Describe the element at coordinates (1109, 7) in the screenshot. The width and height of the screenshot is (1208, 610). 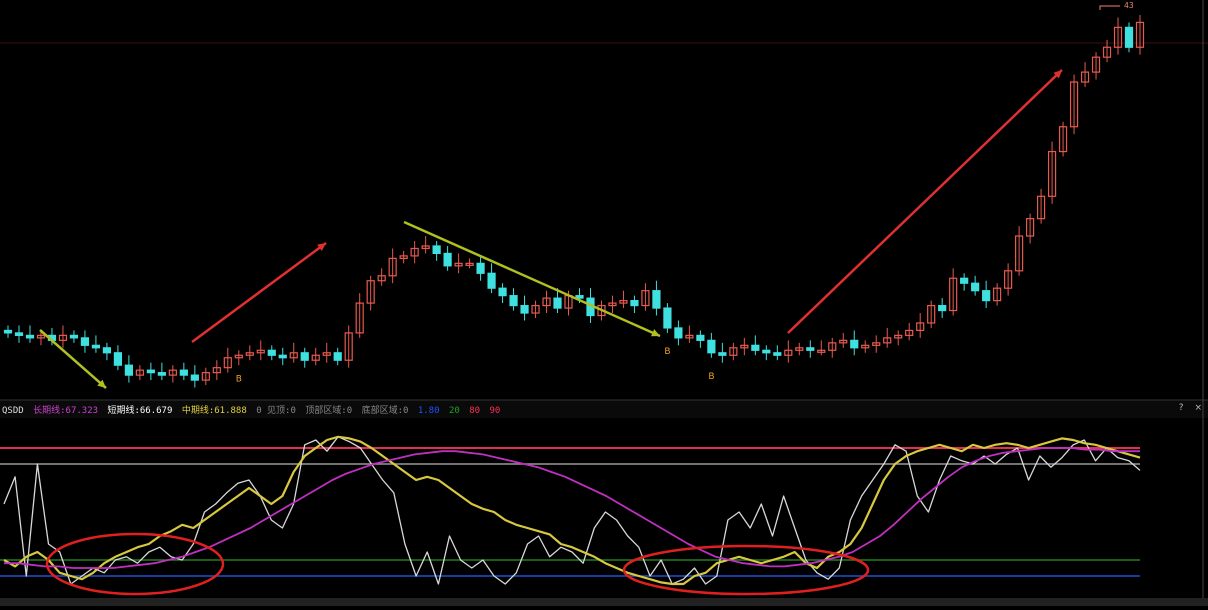
I see `high-marker-line` at that location.